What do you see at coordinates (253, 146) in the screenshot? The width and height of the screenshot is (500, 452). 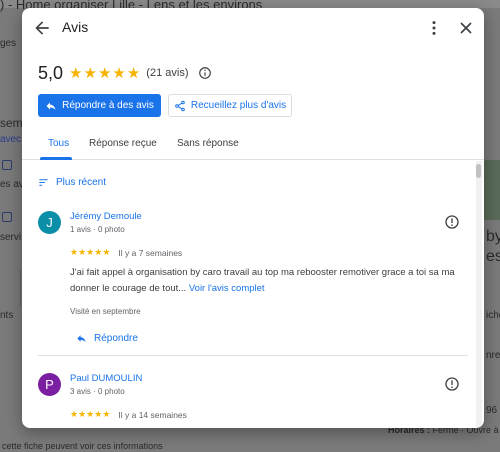 I see `review-tabs: Tous Réponse reçue Sans réponse` at bounding box center [253, 146].